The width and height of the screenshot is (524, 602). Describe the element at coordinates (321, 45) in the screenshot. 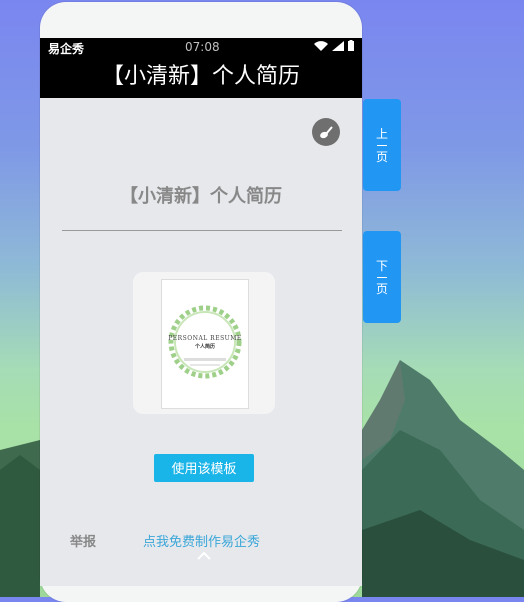

I see `wifi-icon` at that location.